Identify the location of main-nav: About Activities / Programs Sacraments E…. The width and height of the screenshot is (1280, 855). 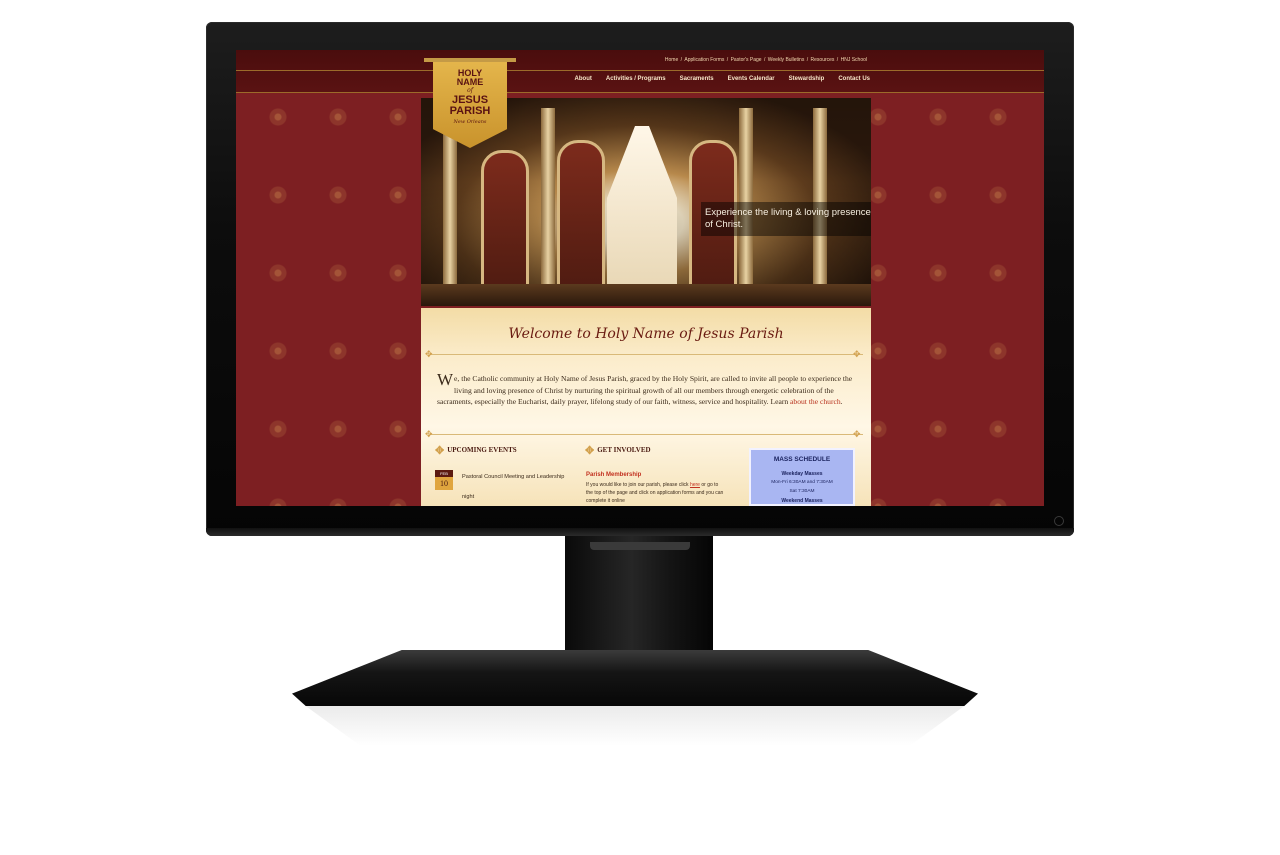
(722, 82).